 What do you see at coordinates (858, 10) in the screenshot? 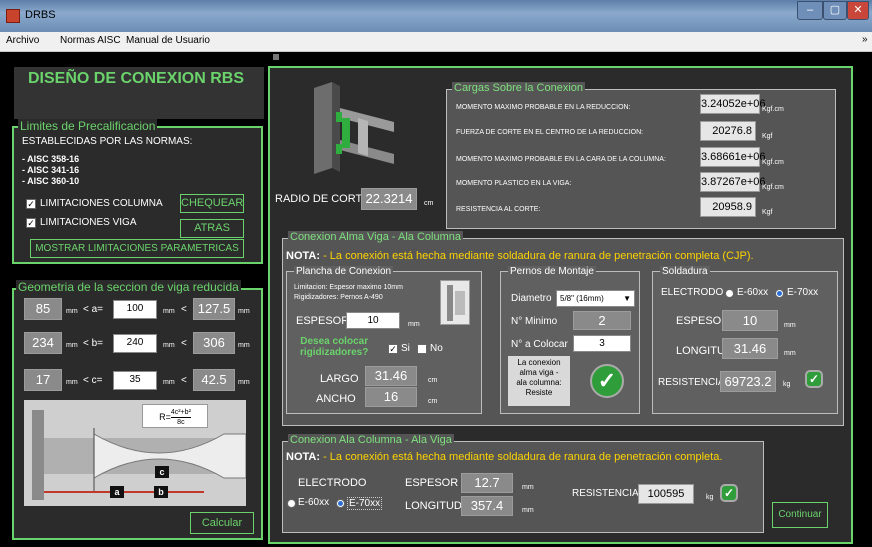
I see `close-button: ✕` at bounding box center [858, 10].